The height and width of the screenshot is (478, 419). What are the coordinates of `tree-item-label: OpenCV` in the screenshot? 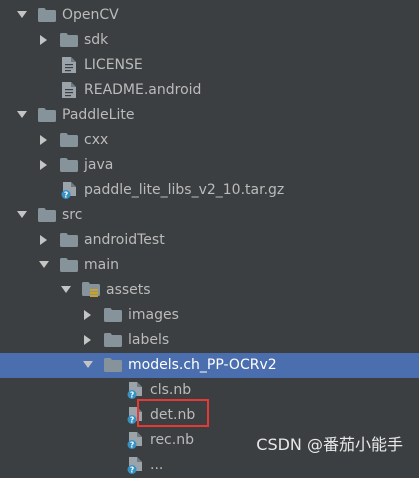 It's located at (90, 15).